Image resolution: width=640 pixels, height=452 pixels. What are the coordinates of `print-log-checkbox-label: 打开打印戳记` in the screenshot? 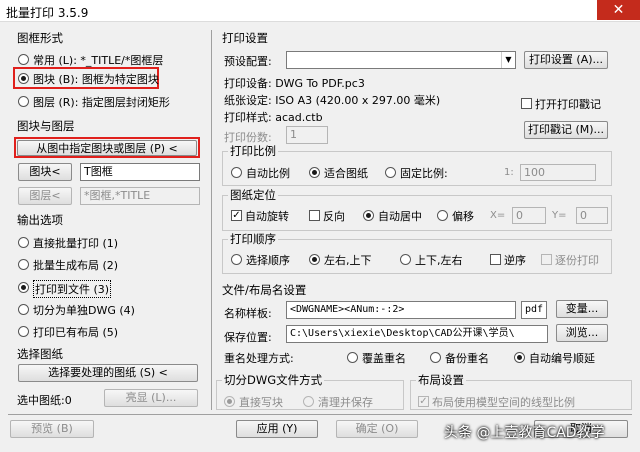 It's located at (568, 104).